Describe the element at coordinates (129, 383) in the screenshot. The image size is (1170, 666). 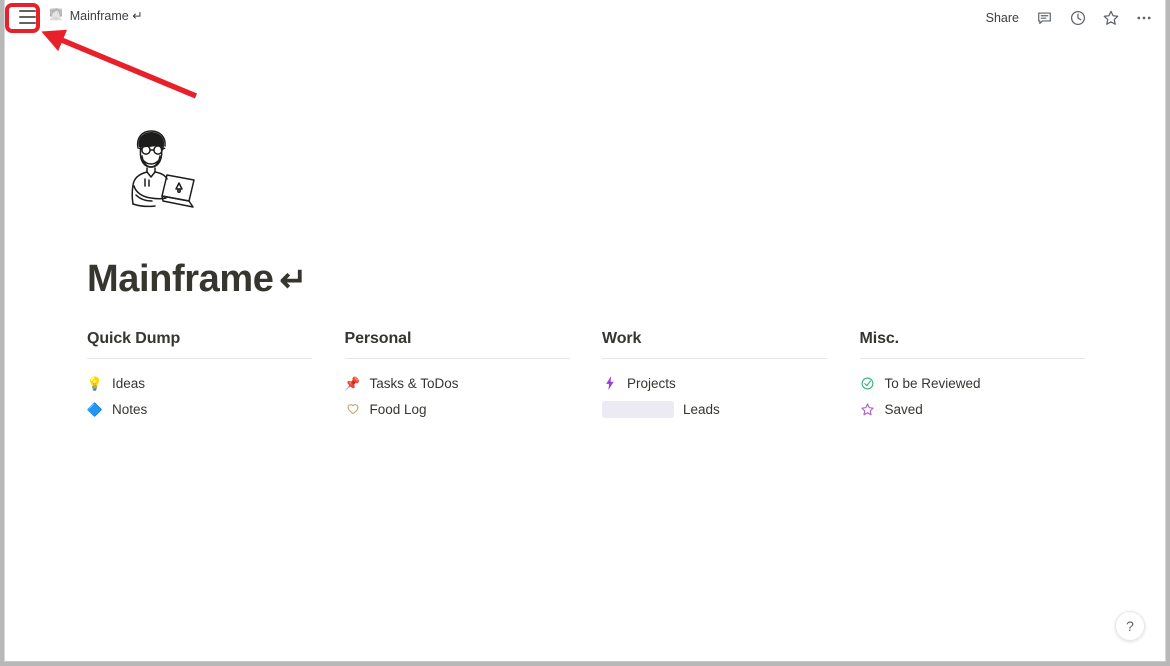
I see `list-item-label: Ideas` at that location.